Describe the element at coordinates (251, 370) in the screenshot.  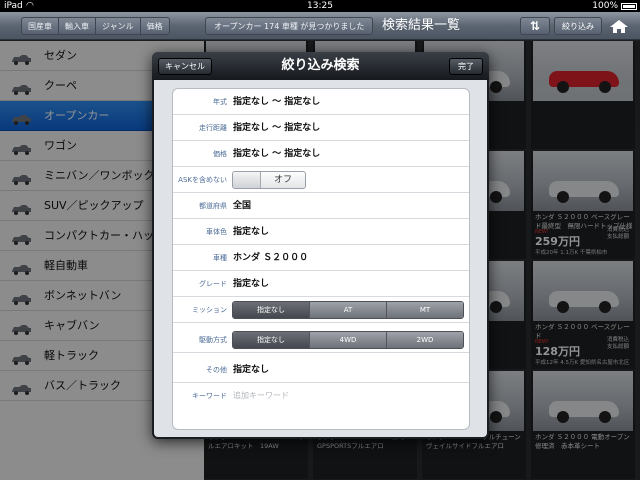
I see `other-value: 指定なし` at that location.